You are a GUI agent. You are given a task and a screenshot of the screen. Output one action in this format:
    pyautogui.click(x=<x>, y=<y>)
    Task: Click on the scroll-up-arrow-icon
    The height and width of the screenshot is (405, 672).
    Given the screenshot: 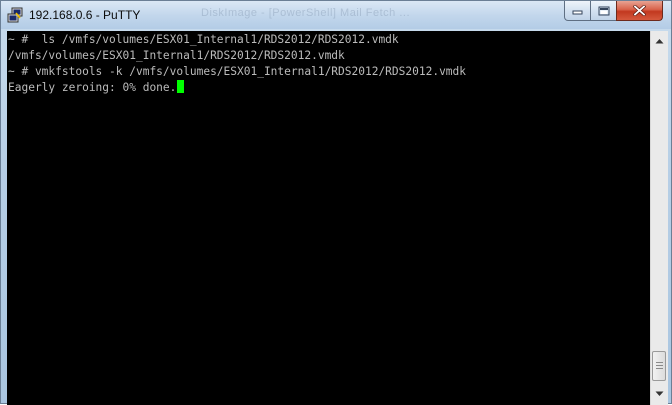 What is the action you would take?
    pyautogui.click(x=659, y=40)
    